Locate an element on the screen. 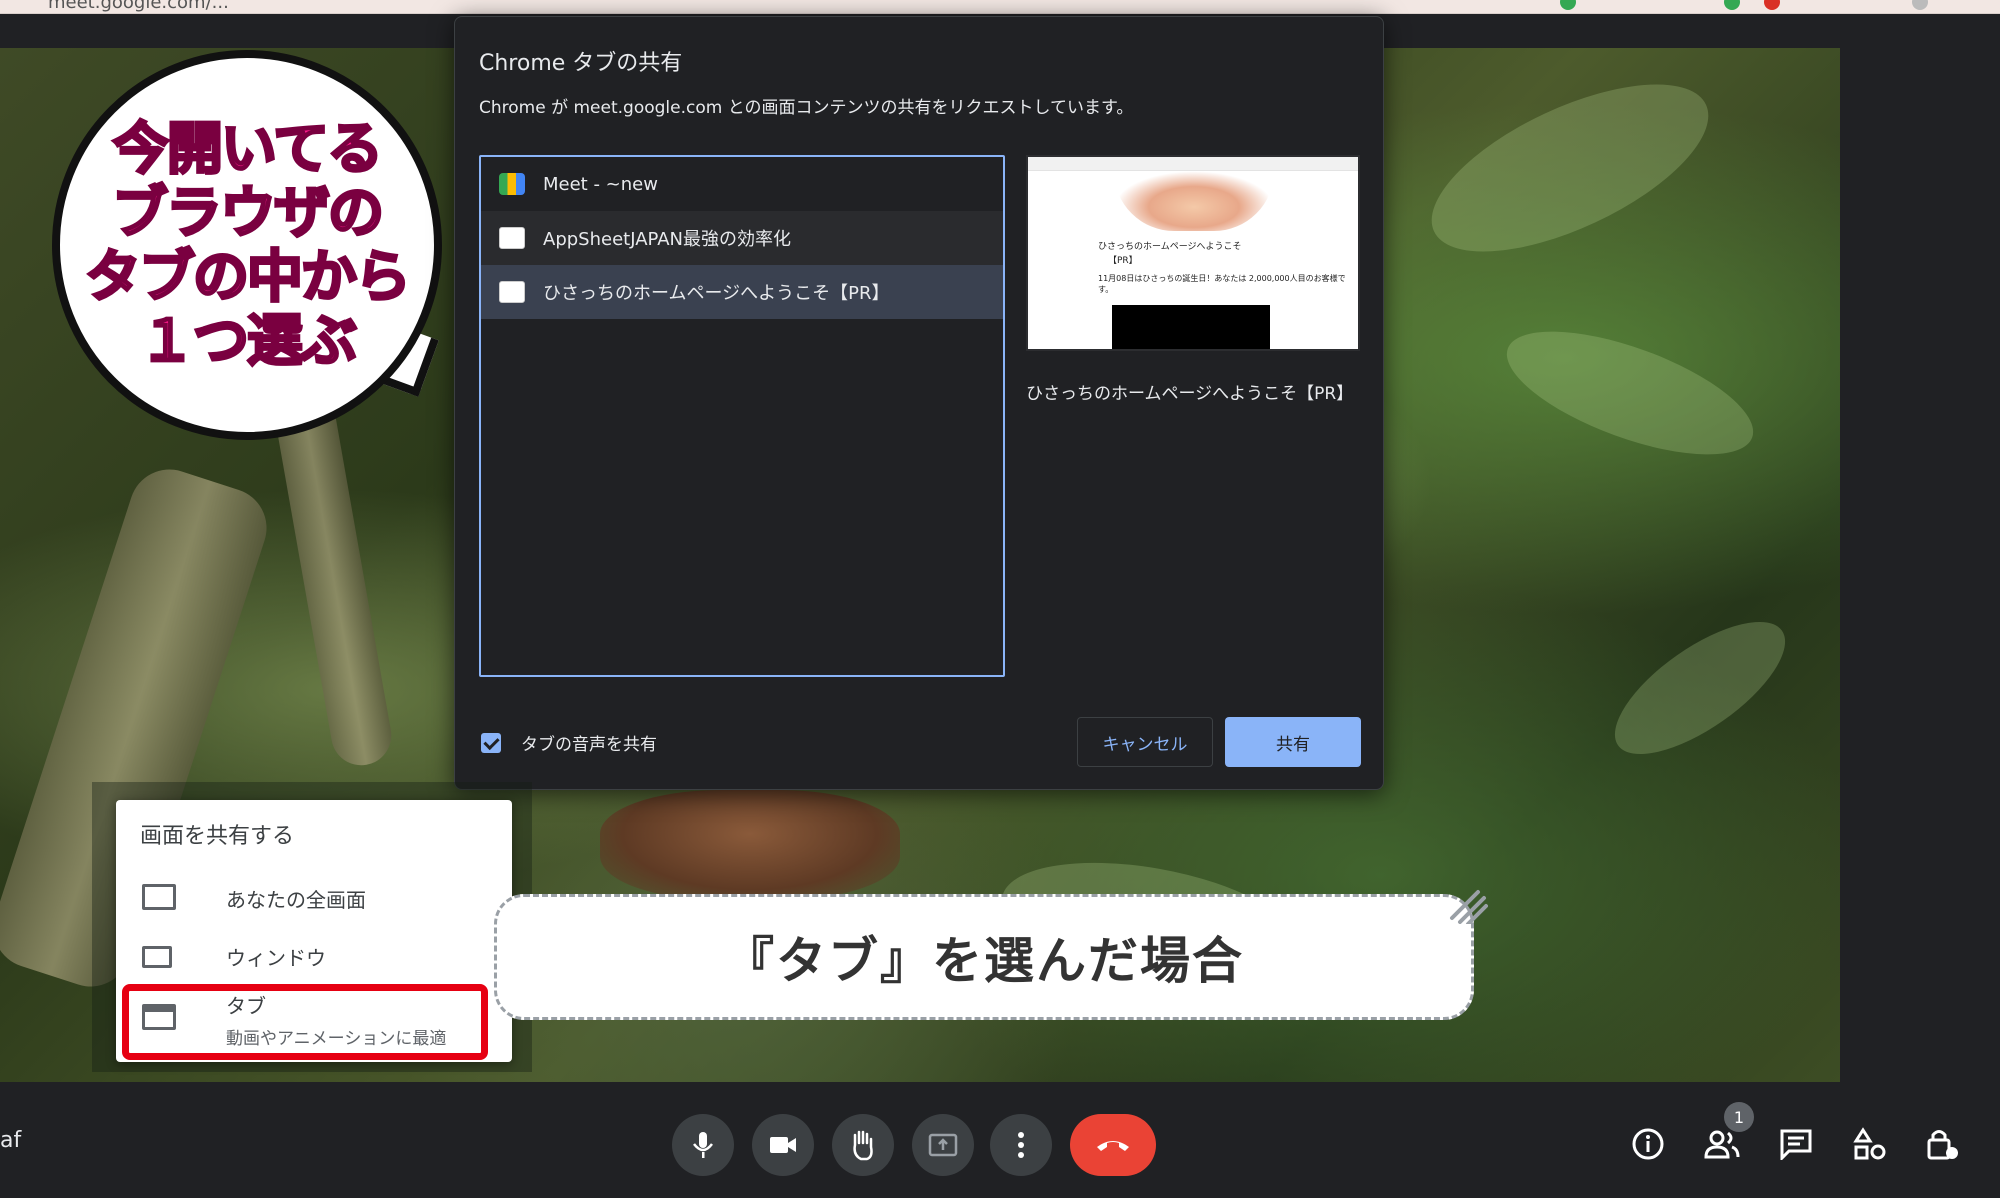 This screenshot has height=1198, width=2000. microphone-button is located at coordinates (703, 1145).